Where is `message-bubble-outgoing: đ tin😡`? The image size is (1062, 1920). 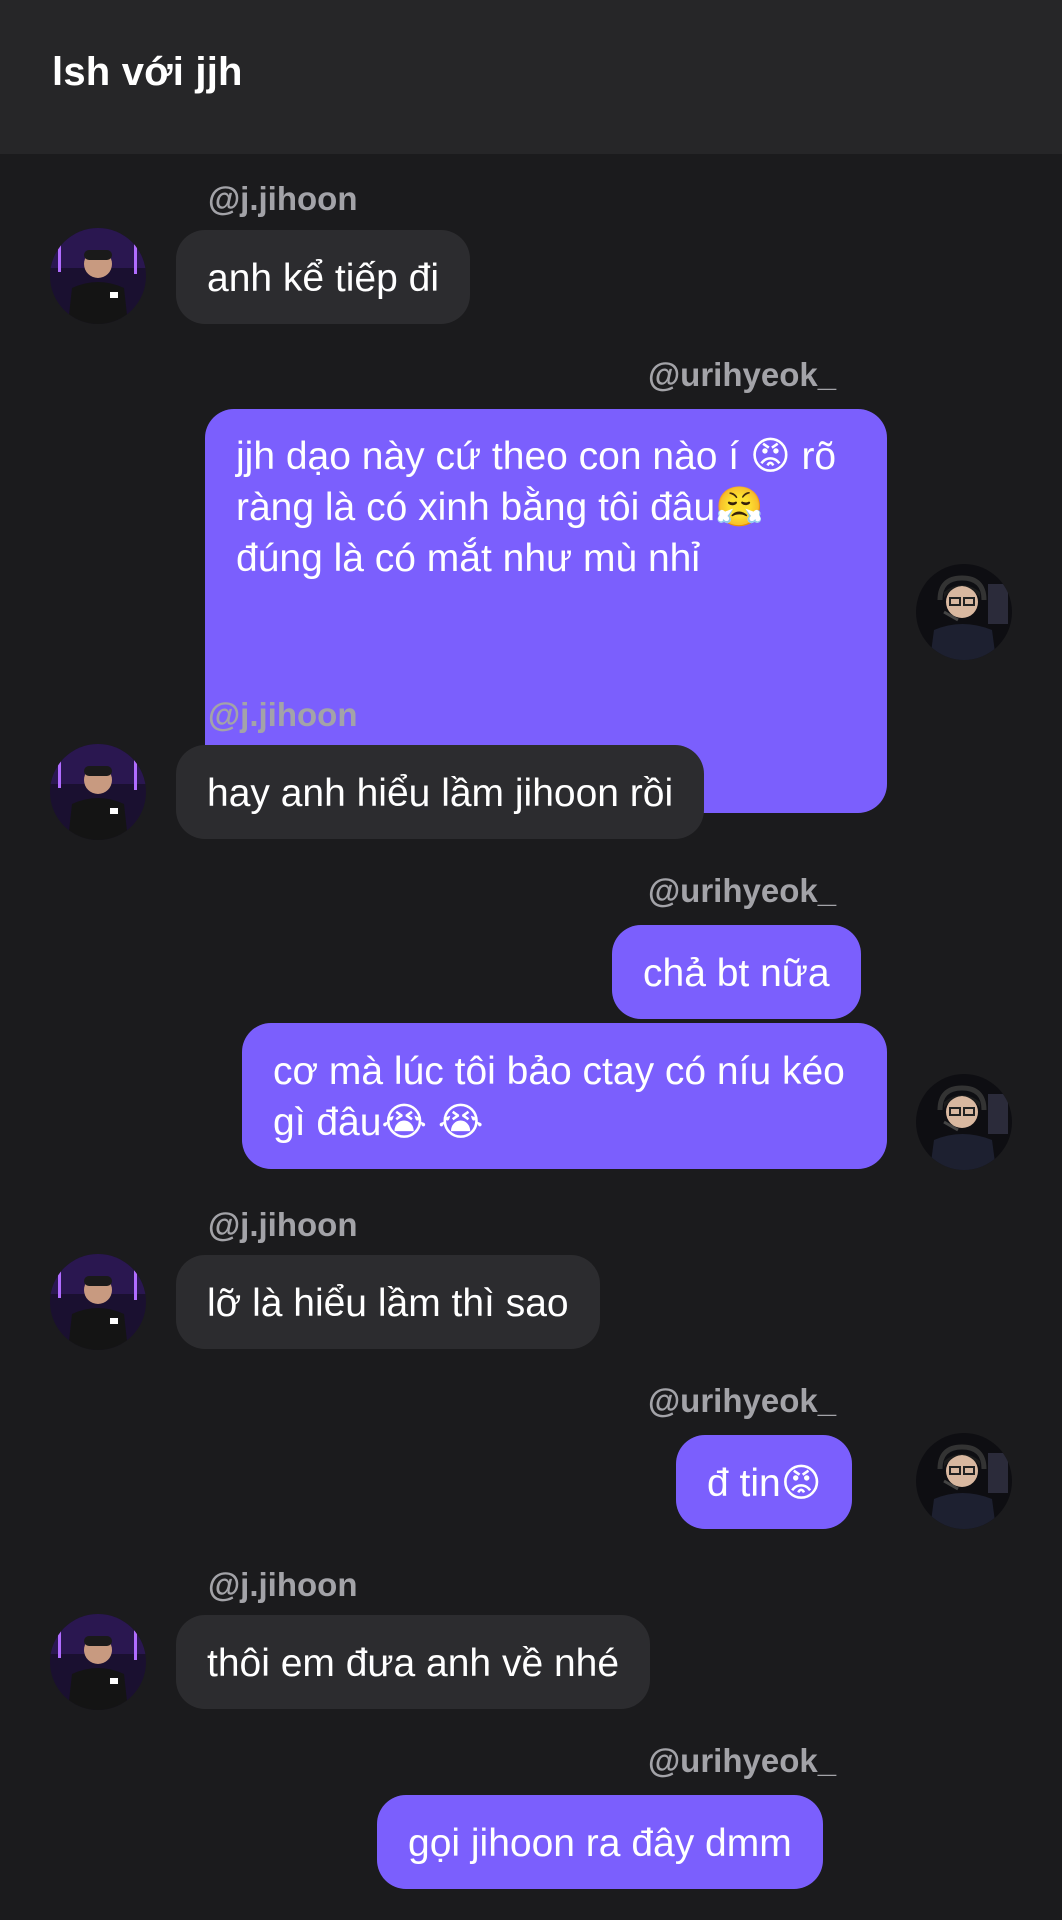 message-bubble-outgoing: đ tin😡 is located at coordinates (764, 1482).